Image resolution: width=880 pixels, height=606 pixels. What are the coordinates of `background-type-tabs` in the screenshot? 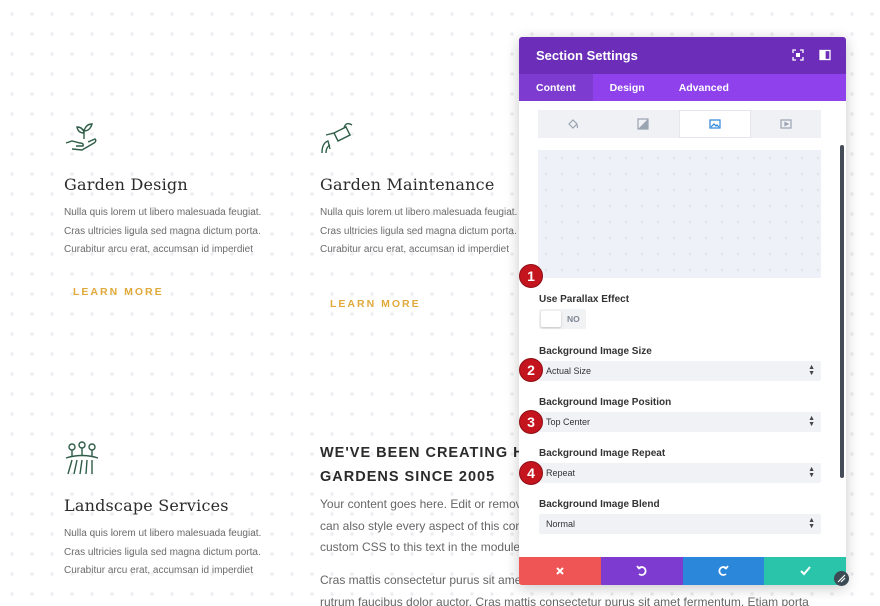 It's located at (679, 124).